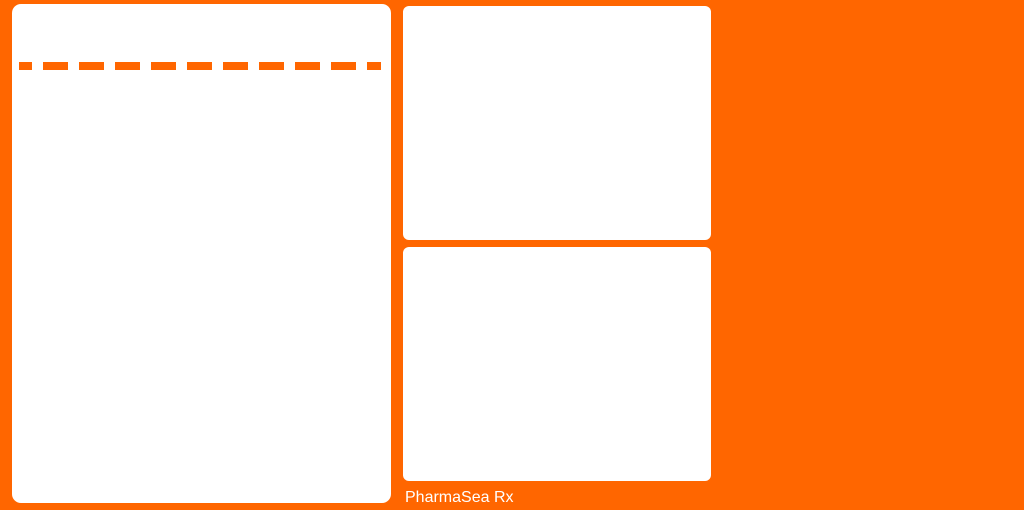 Image resolution: width=1024 pixels, height=510 pixels. Describe the element at coordinates (200, 66) in the screenshot. I see `dashed-divider` at that location.